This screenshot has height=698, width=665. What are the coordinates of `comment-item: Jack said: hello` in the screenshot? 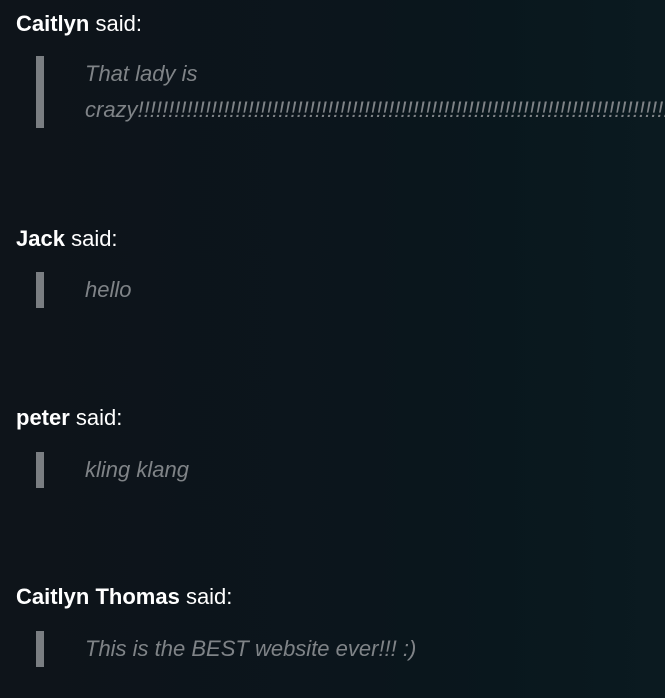 It's located at (340, 267).